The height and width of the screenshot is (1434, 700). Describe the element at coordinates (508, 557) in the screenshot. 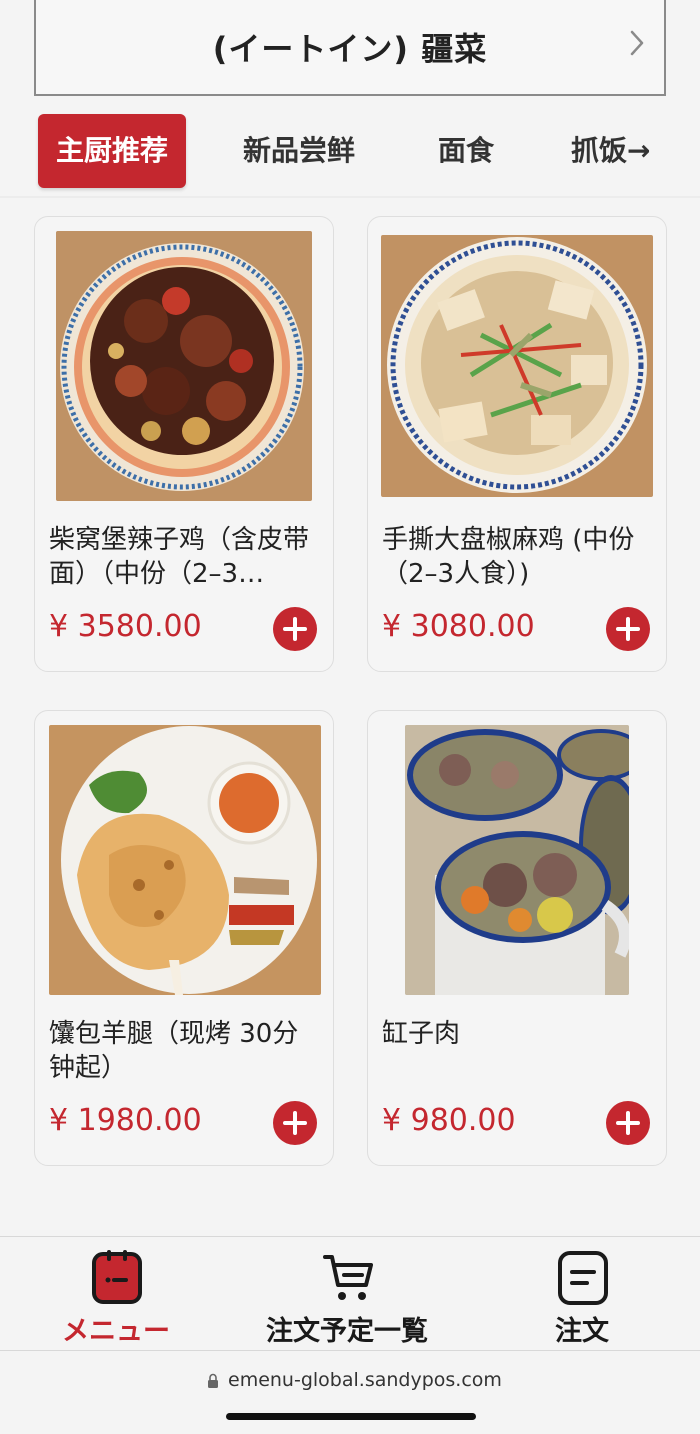

I see `product-name: 手撕大盘椒麻鸡 (中份（2–3人食）)` at that location.